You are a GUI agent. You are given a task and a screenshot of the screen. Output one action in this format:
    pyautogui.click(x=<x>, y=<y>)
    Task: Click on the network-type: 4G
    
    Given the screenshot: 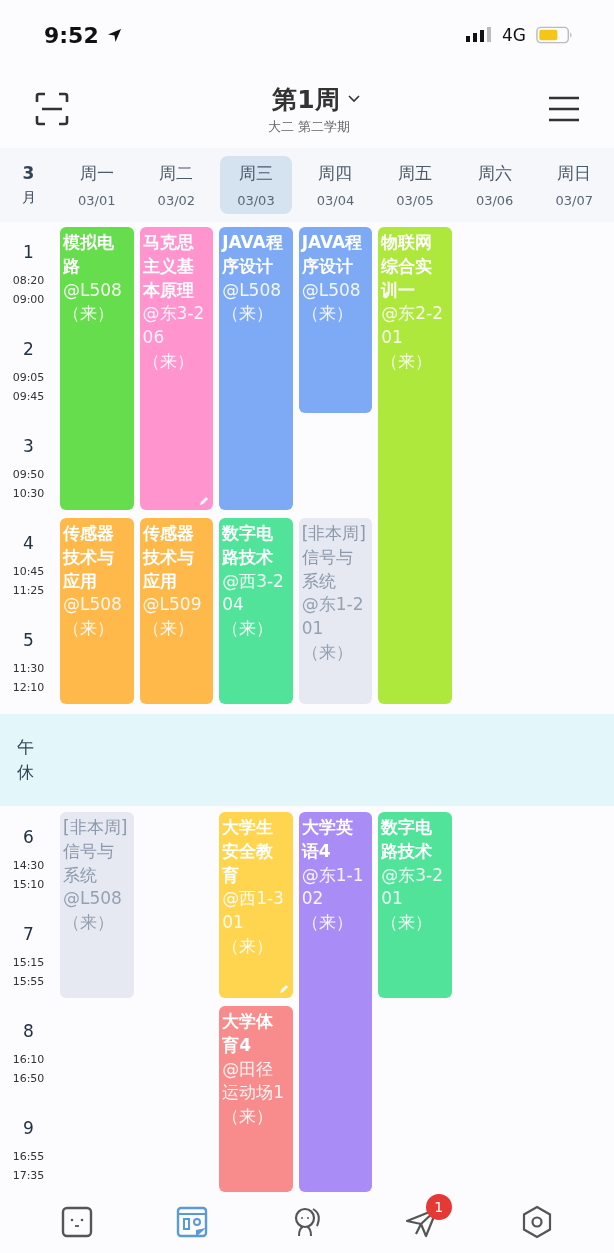 What is the action you would take?
    pyautogui.click(x=514, y=35)
    